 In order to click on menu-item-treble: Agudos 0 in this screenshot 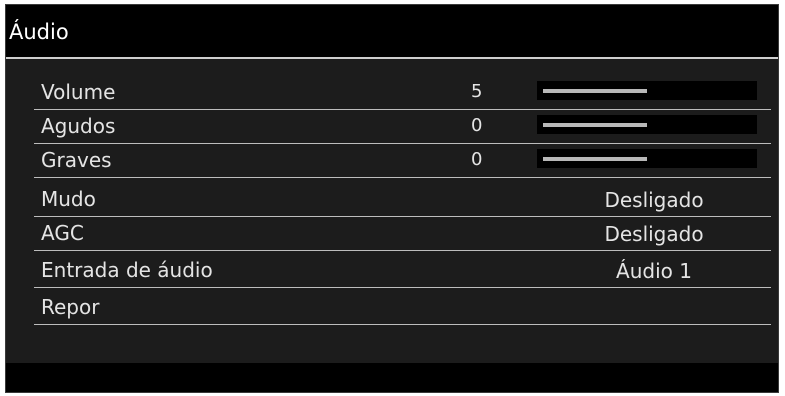, I will do `click(402, 127)`.